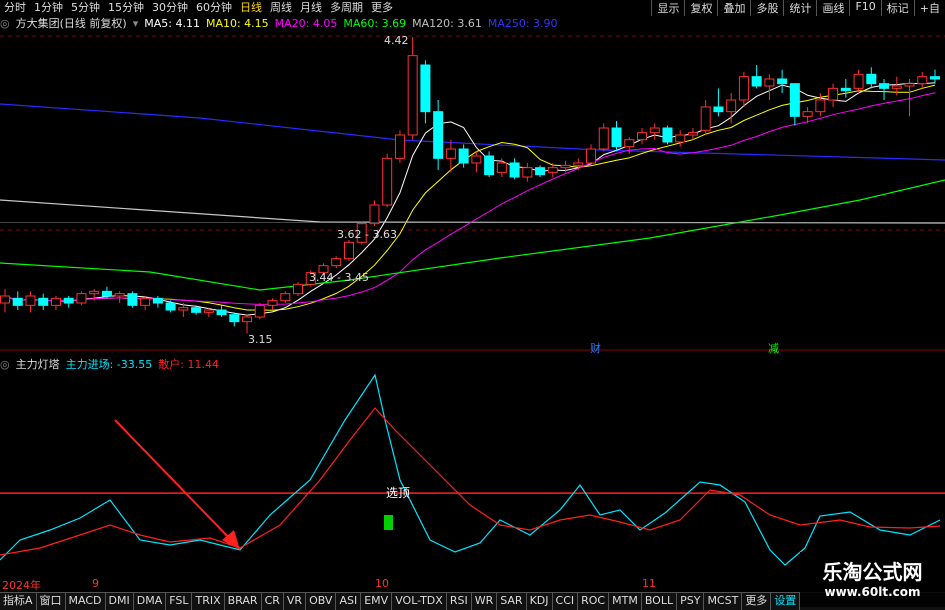  I want to click on indicator-tab-9: VR, so click(295, 601).